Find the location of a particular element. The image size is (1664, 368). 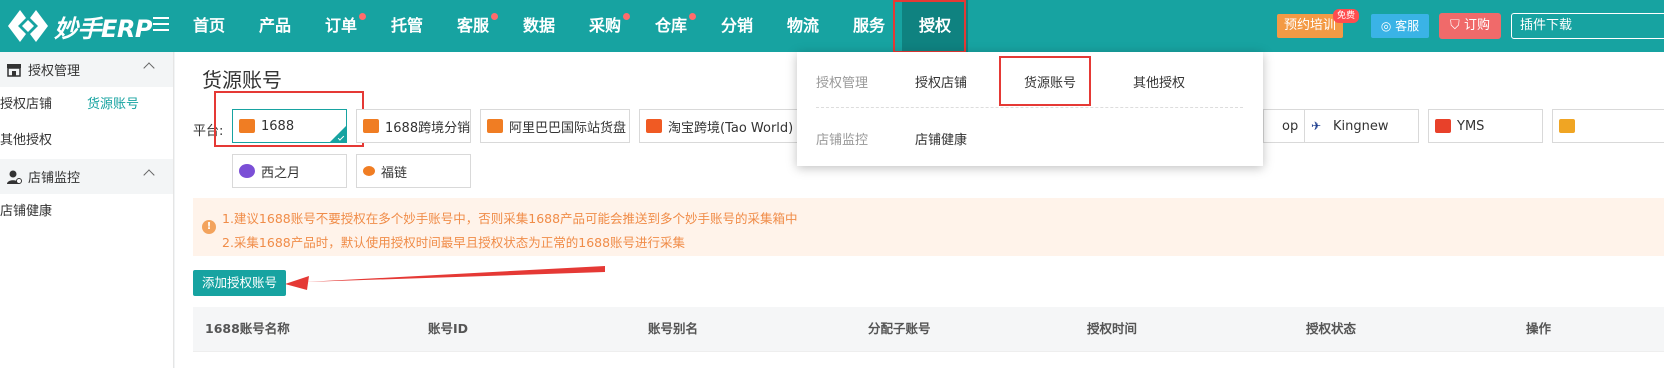

nav-item-warehouse: 仓库 is located at coordinates (671, 26).